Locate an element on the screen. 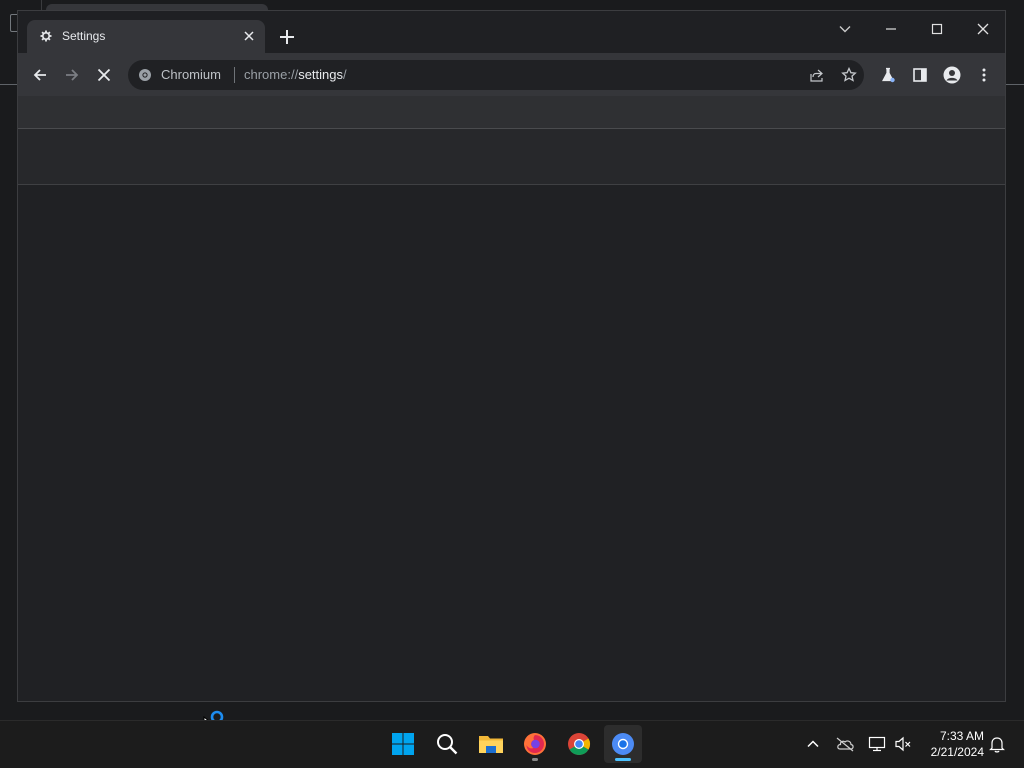 Image resolution: width=1024 pixels, height=768 pixels. minimize-button is located at coordinates (891, 29).